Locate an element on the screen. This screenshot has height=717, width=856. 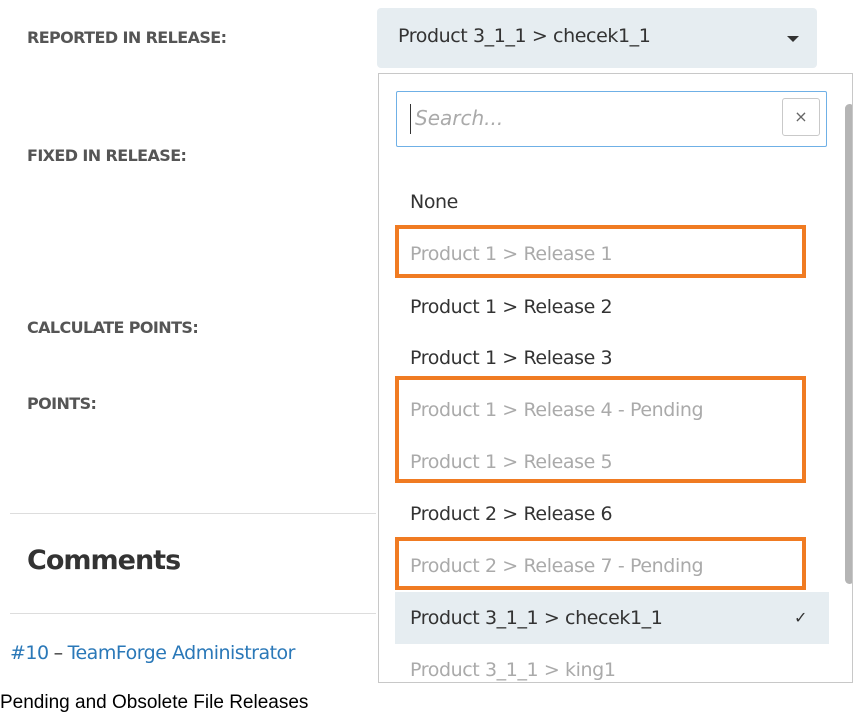
option-none: None is located at coordinates (612, 202).